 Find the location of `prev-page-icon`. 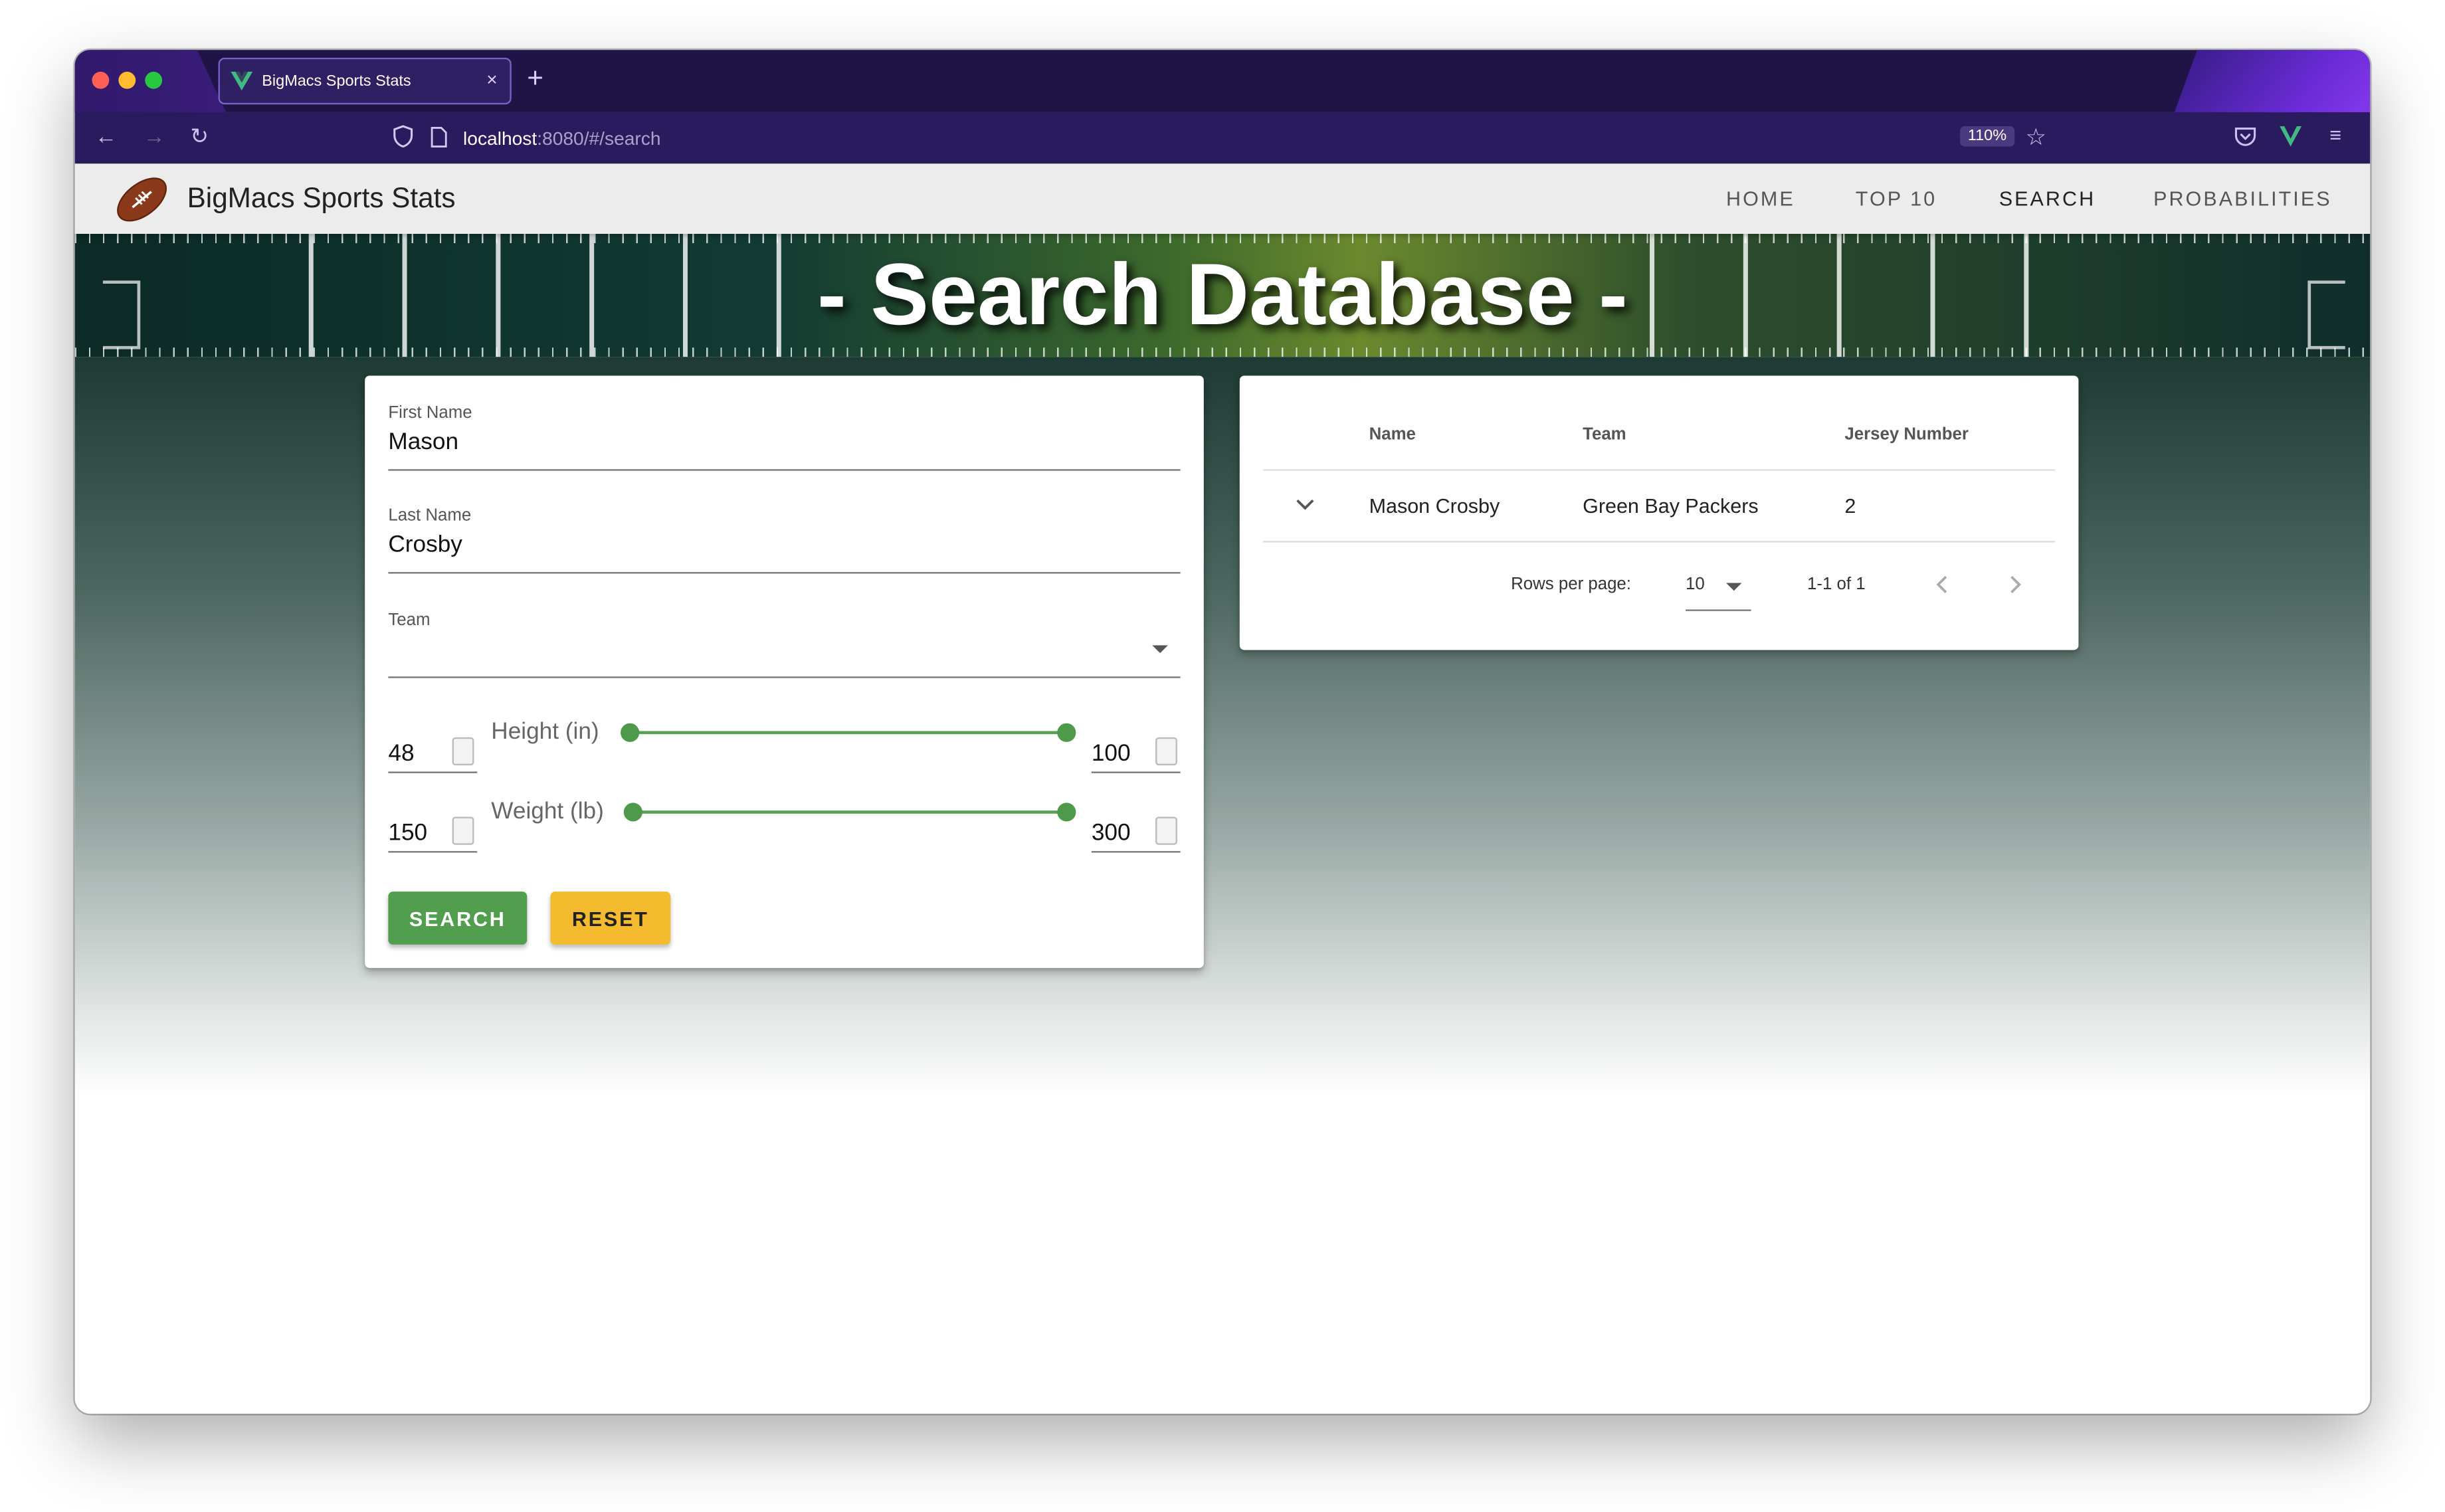

prev-page-icon is located at coordinates (1941, 584).